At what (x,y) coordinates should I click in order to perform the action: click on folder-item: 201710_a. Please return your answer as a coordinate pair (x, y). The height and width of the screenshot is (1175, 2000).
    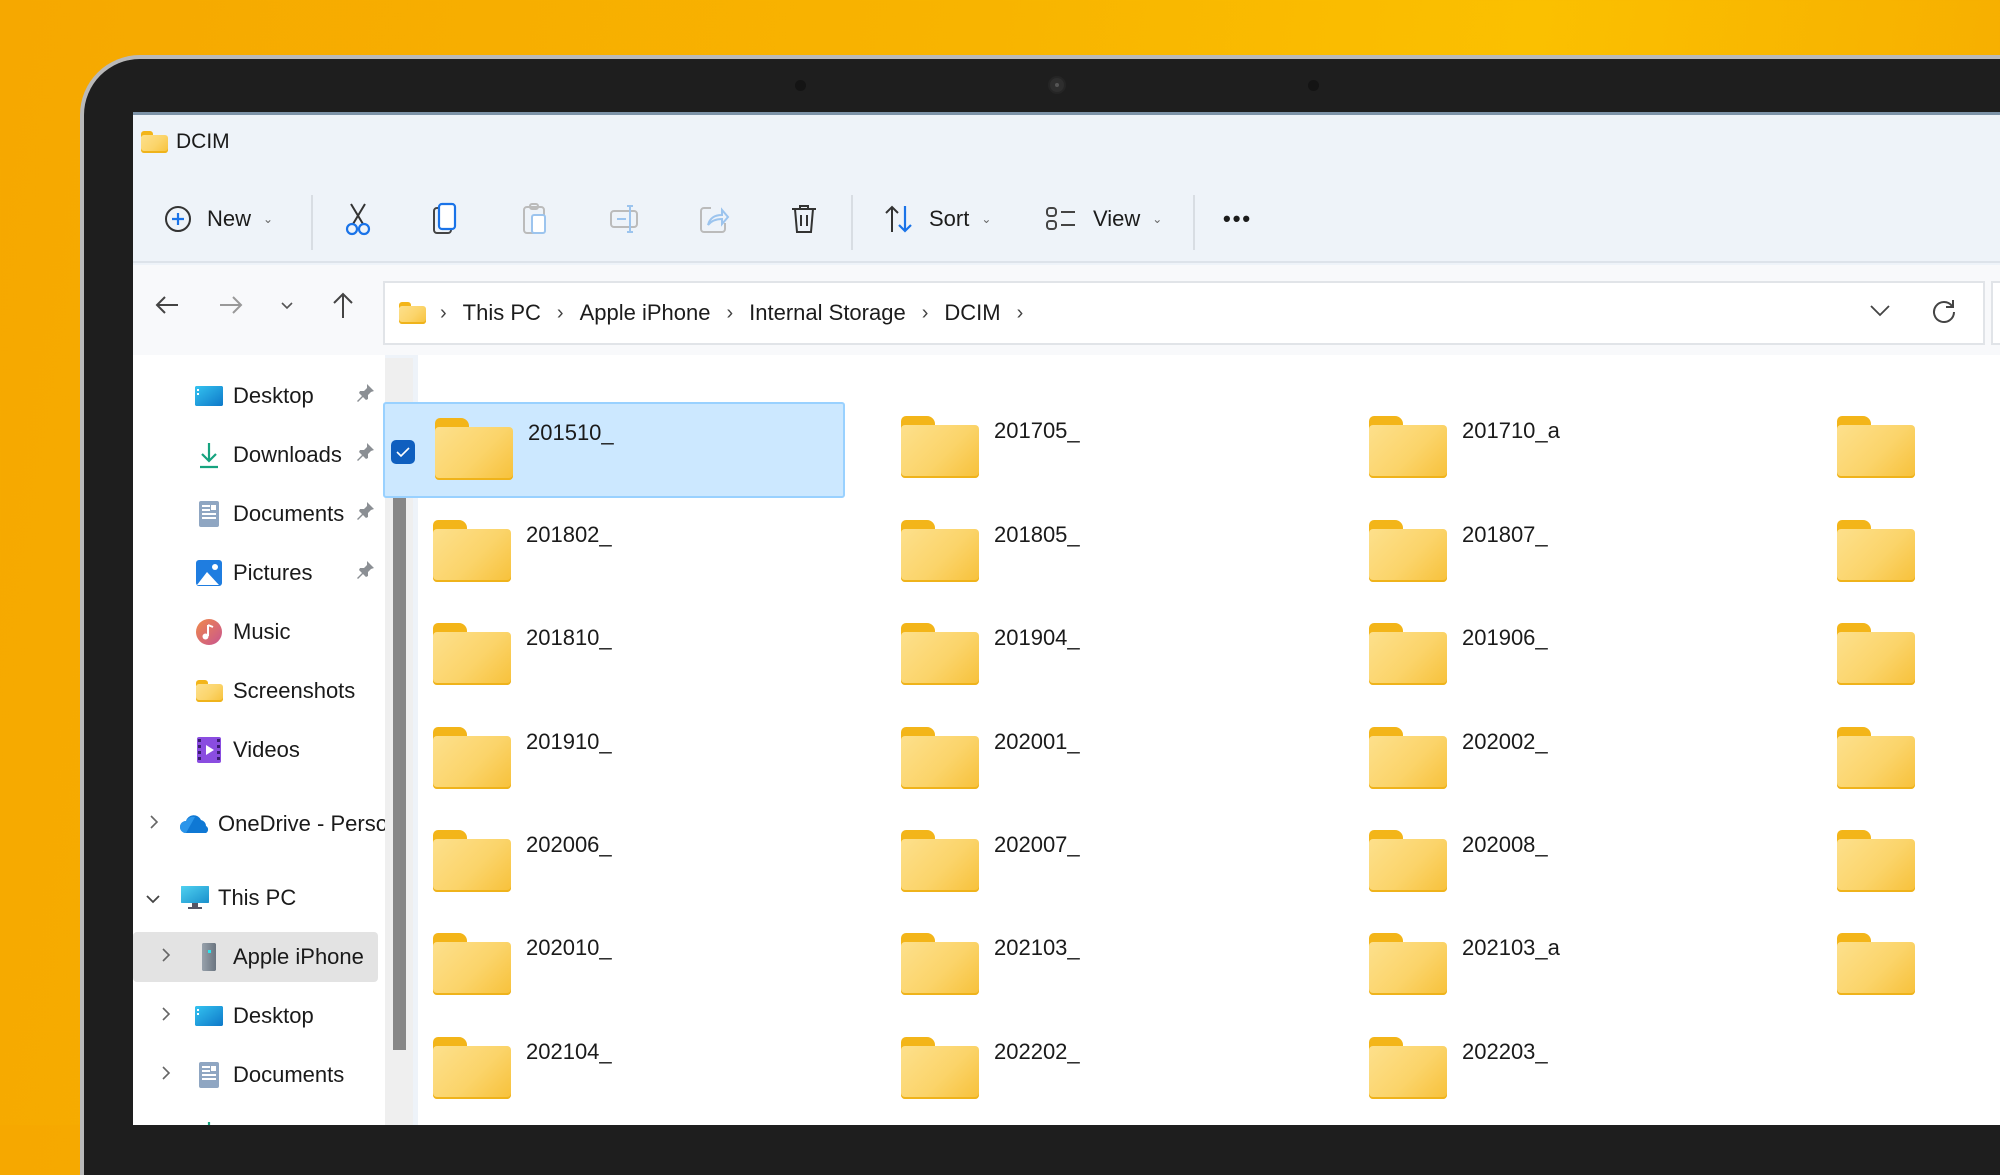
    Looking at the image, I should click on (1550, 450).